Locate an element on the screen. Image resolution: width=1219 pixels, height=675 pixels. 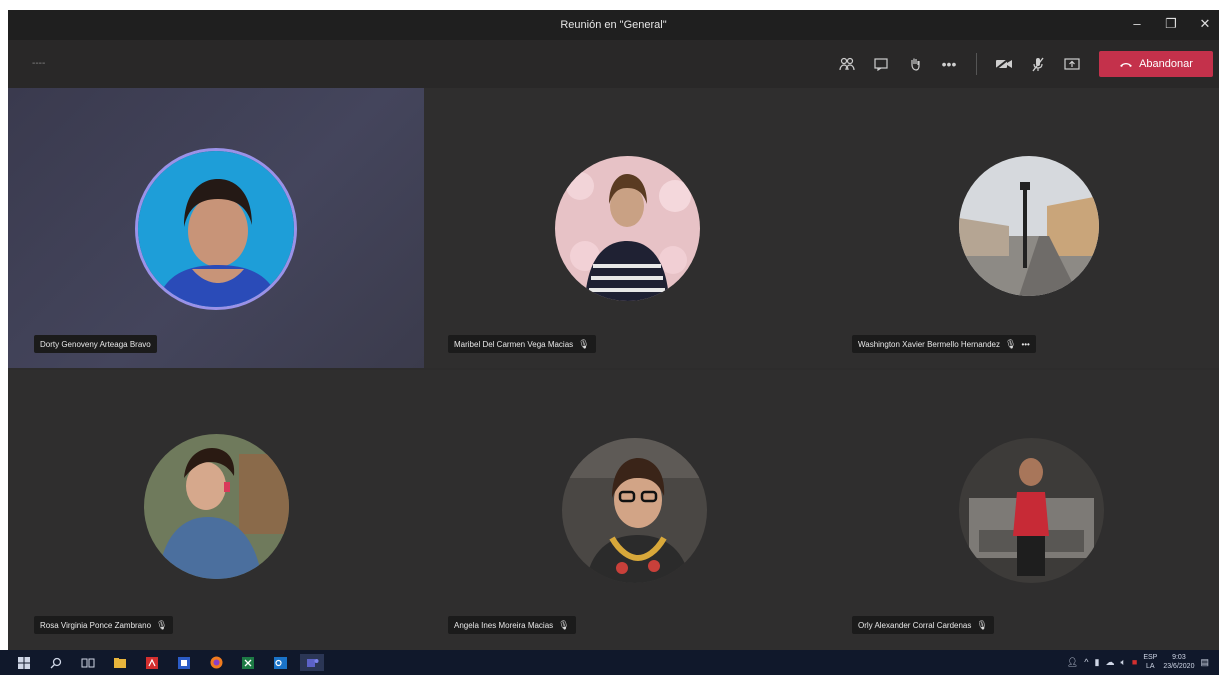
acrobat-icon is located at coordinates (152, 662).